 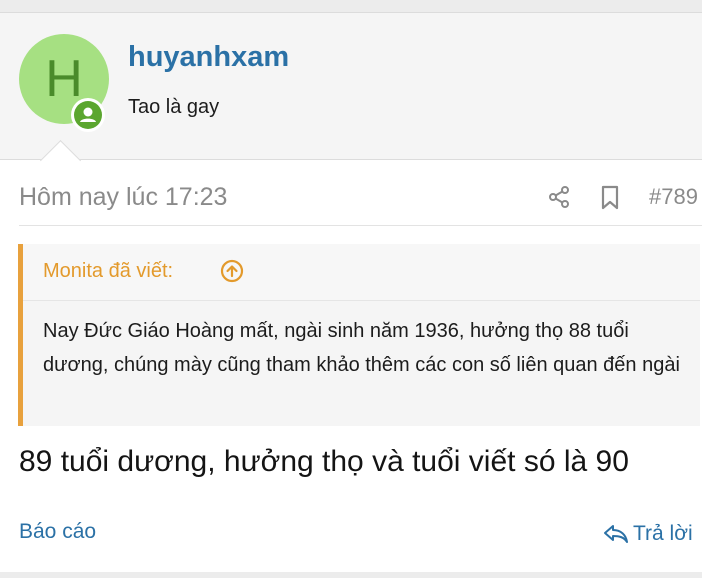 I want to click on username-link: huyanhxam, so click(x=208, y=57).